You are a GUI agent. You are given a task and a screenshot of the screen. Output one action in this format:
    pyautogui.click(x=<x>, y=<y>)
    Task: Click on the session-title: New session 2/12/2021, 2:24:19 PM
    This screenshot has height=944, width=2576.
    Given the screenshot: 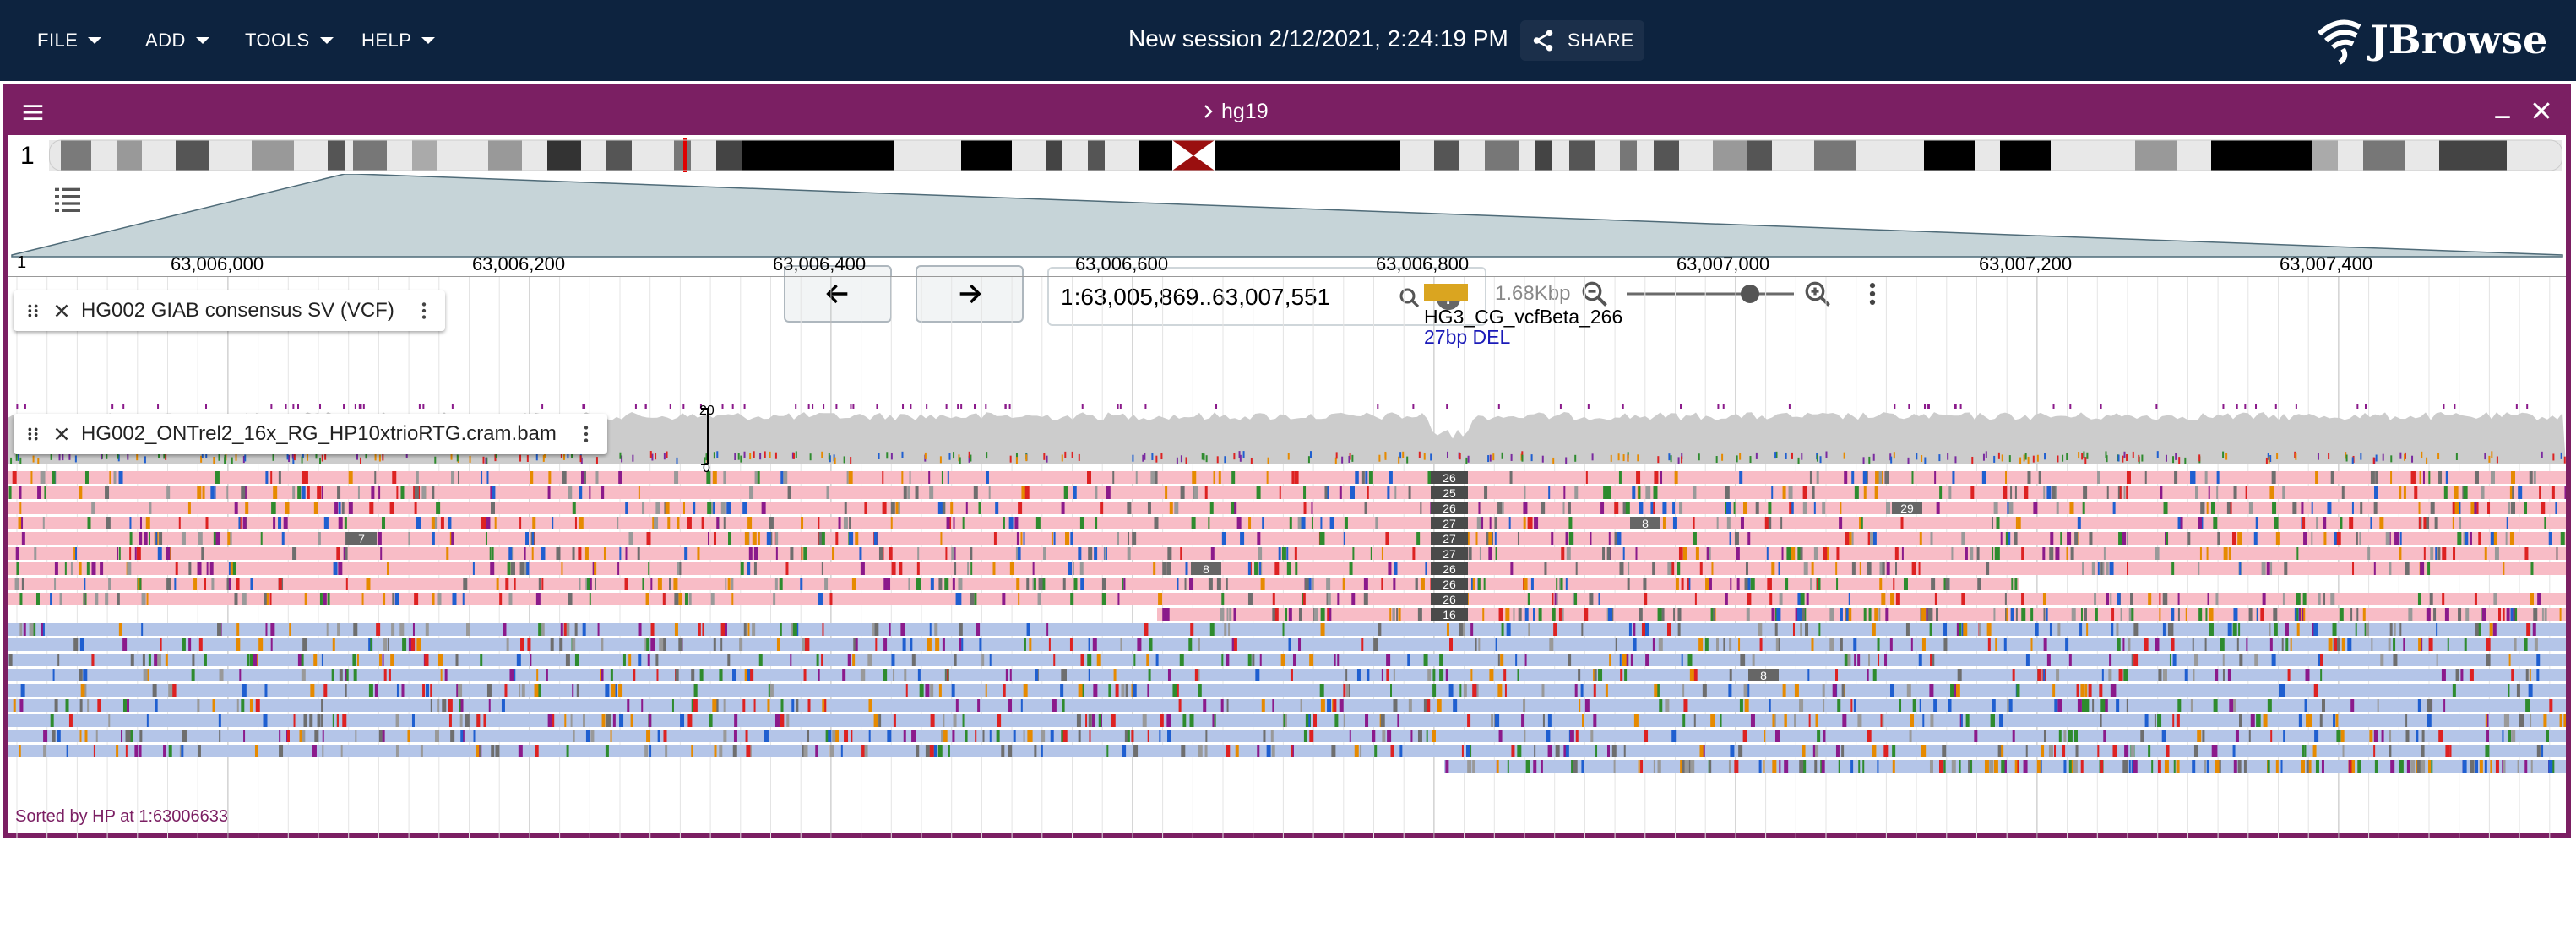 What is the action you would take?
    pyautogui.click(x=1318, y=38)
    